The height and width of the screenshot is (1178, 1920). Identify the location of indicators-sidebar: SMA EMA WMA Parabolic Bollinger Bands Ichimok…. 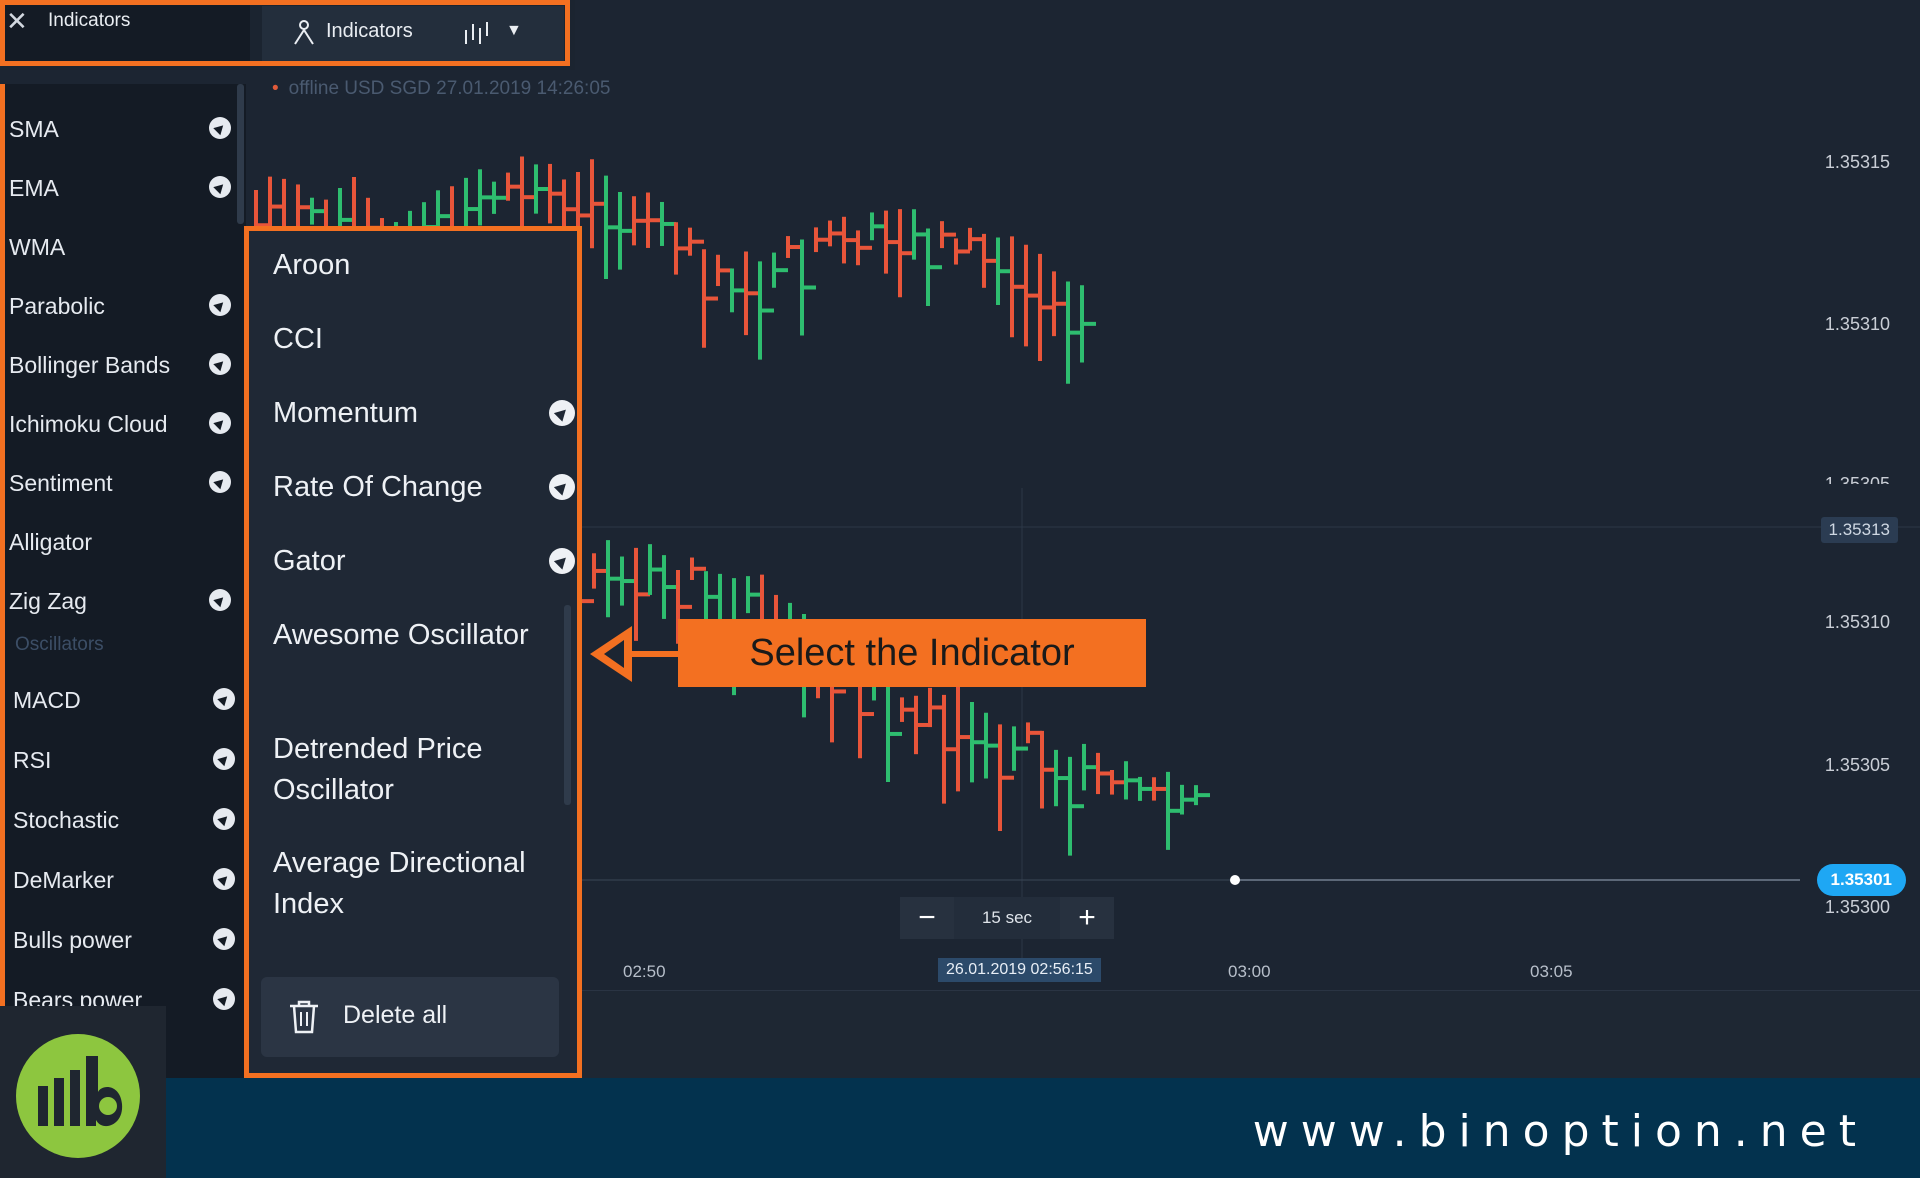
(123, 582).